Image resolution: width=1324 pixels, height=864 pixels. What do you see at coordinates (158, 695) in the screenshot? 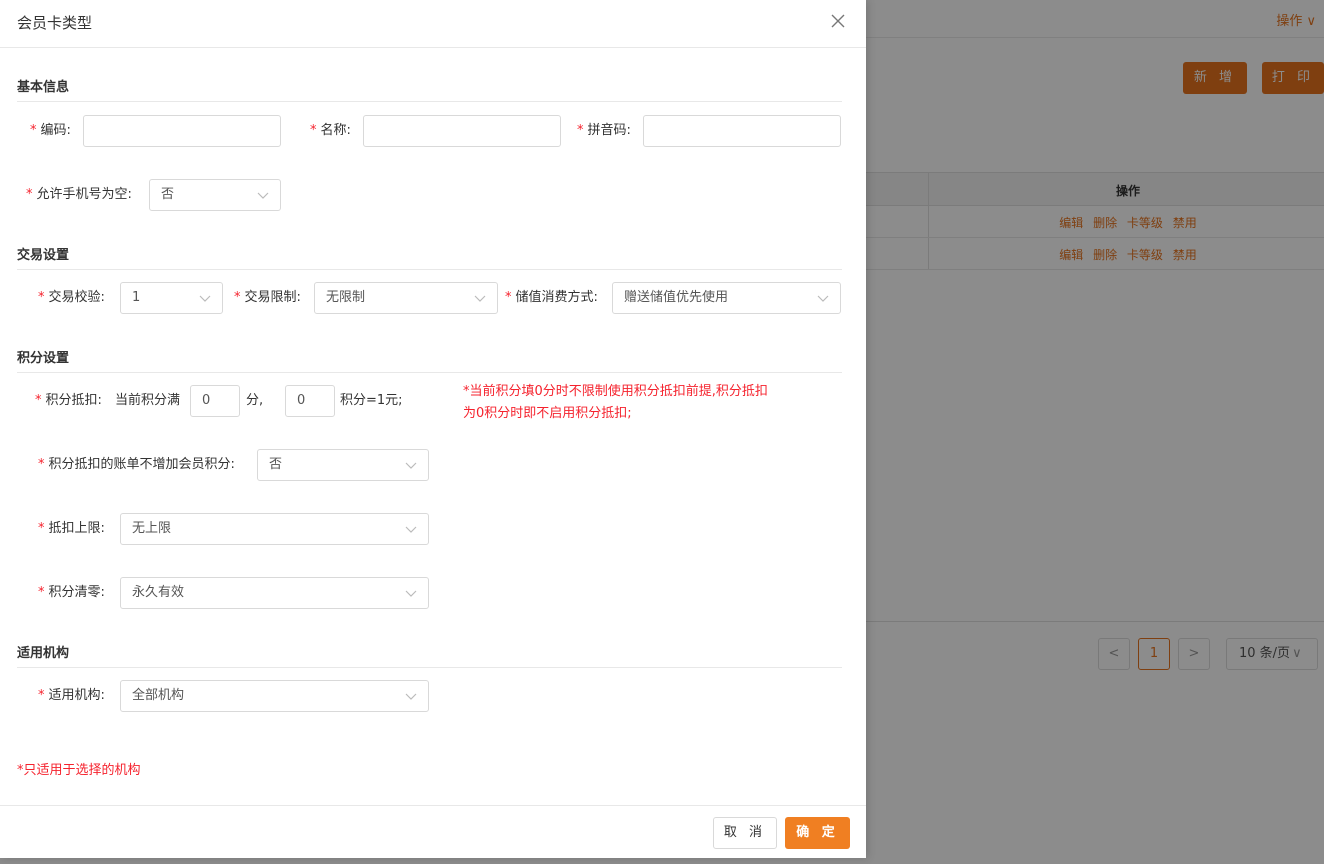
I see `org-value: 全部机构` at bounding box center [158, 695].